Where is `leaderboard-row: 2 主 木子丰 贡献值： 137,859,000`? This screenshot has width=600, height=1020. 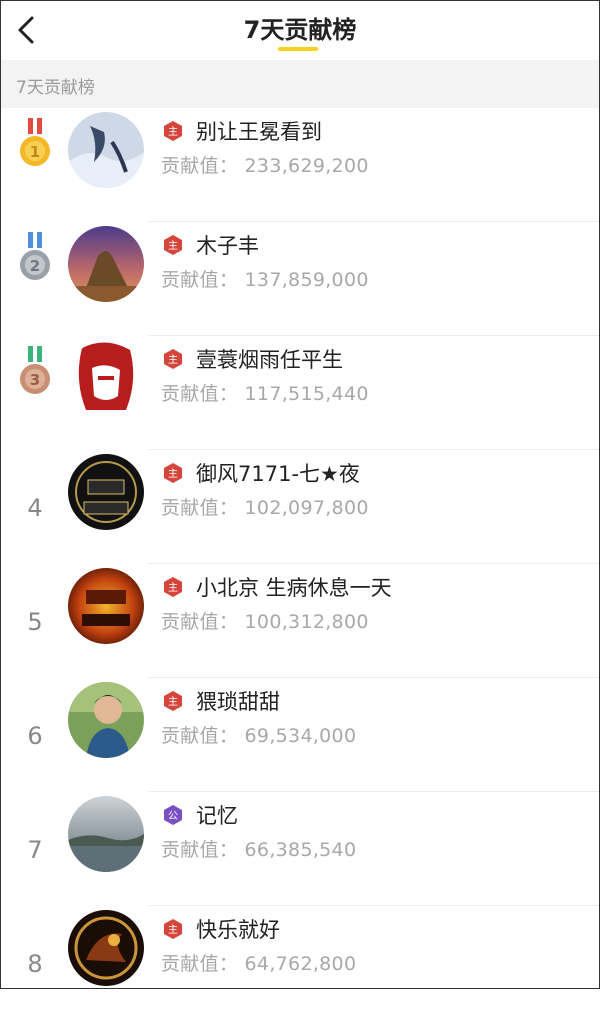 leaderboard-row: 2 主 木子丰 贡献值： 137,859,000 is located at coordinates (300, 279).